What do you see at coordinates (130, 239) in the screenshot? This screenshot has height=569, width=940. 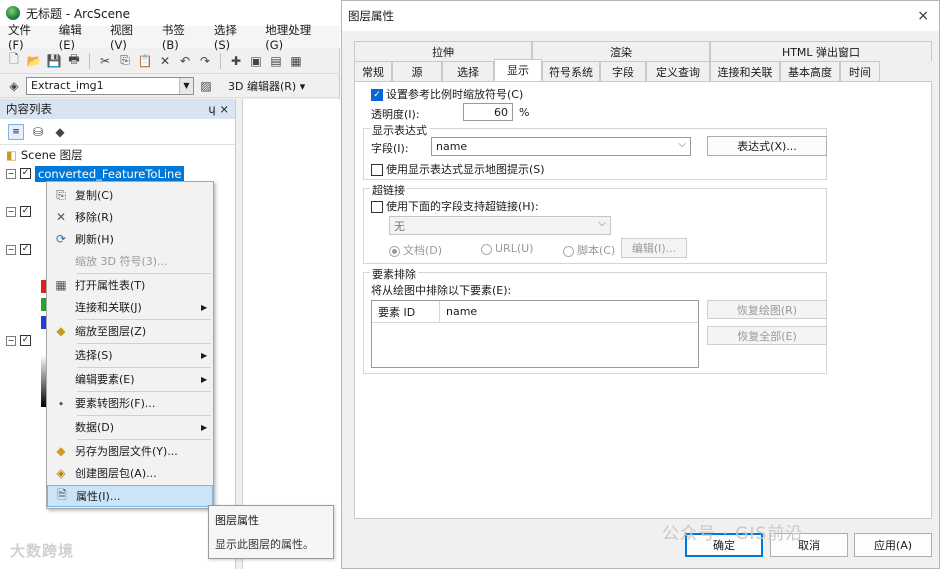 I see `menu-item-refresh: ⟳ 刷新(H)` at bounding box center [130, 239].